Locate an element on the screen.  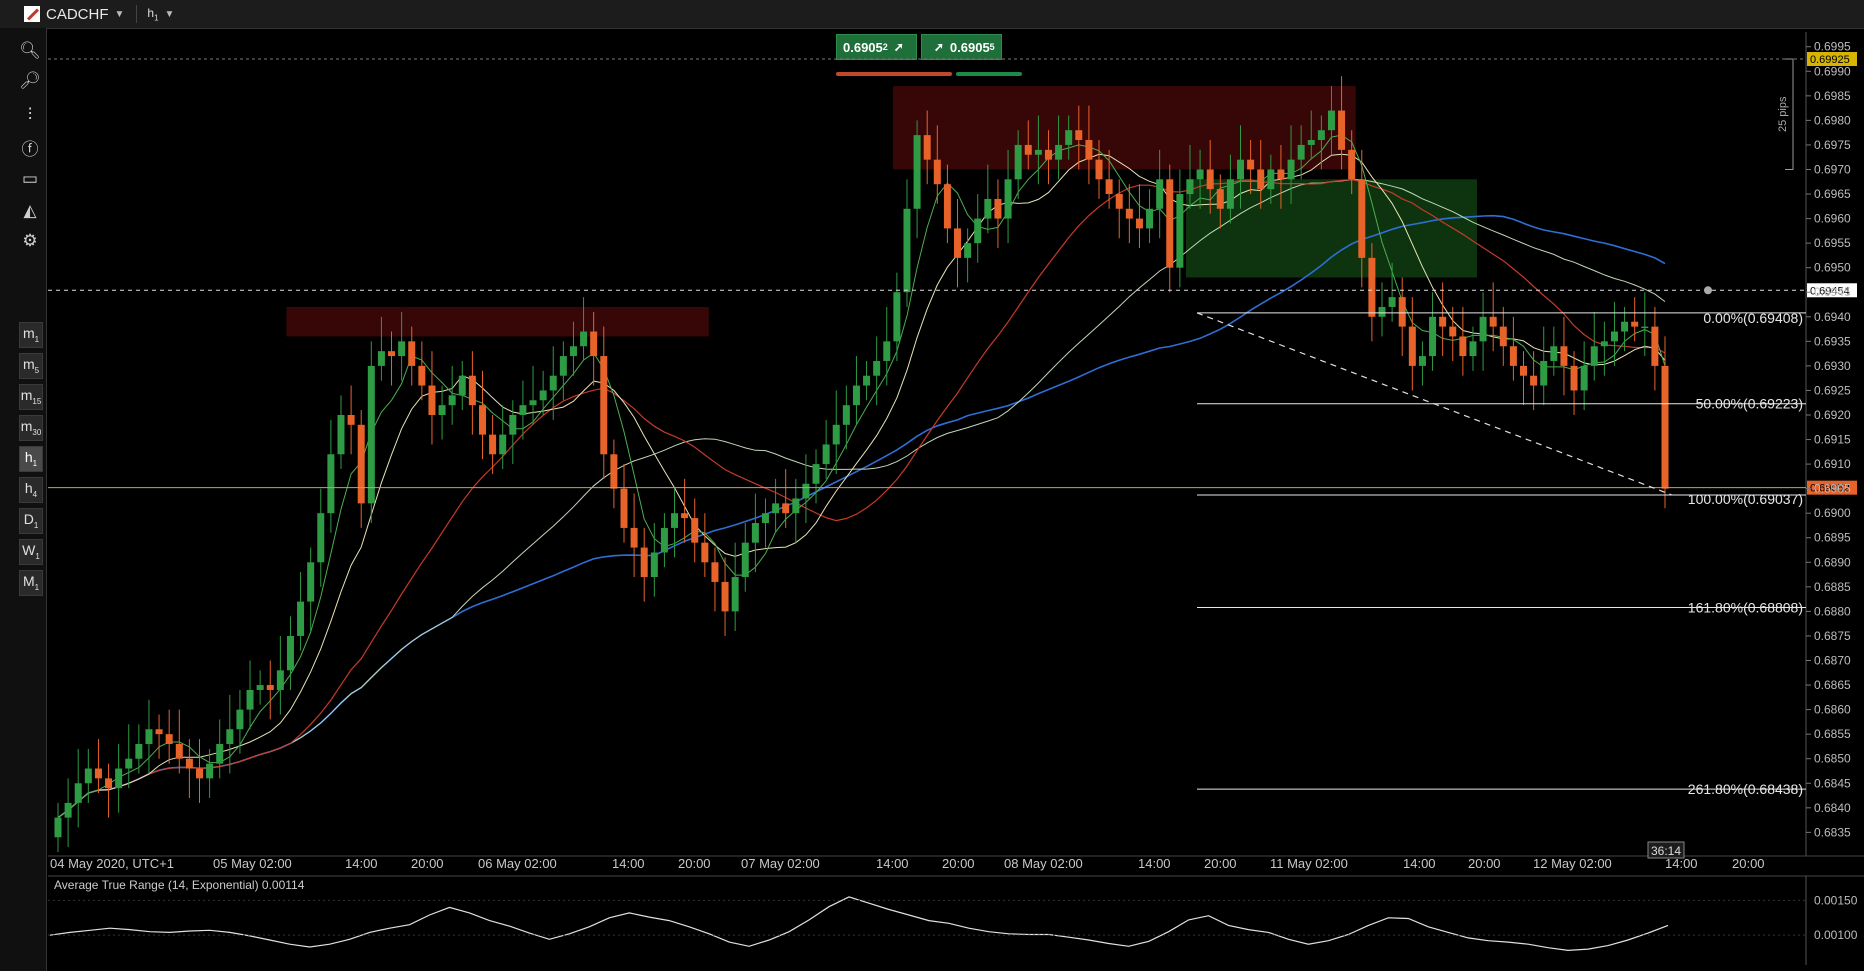
y-tick-label: 0.6995 is located at coordinates (1832, 47).